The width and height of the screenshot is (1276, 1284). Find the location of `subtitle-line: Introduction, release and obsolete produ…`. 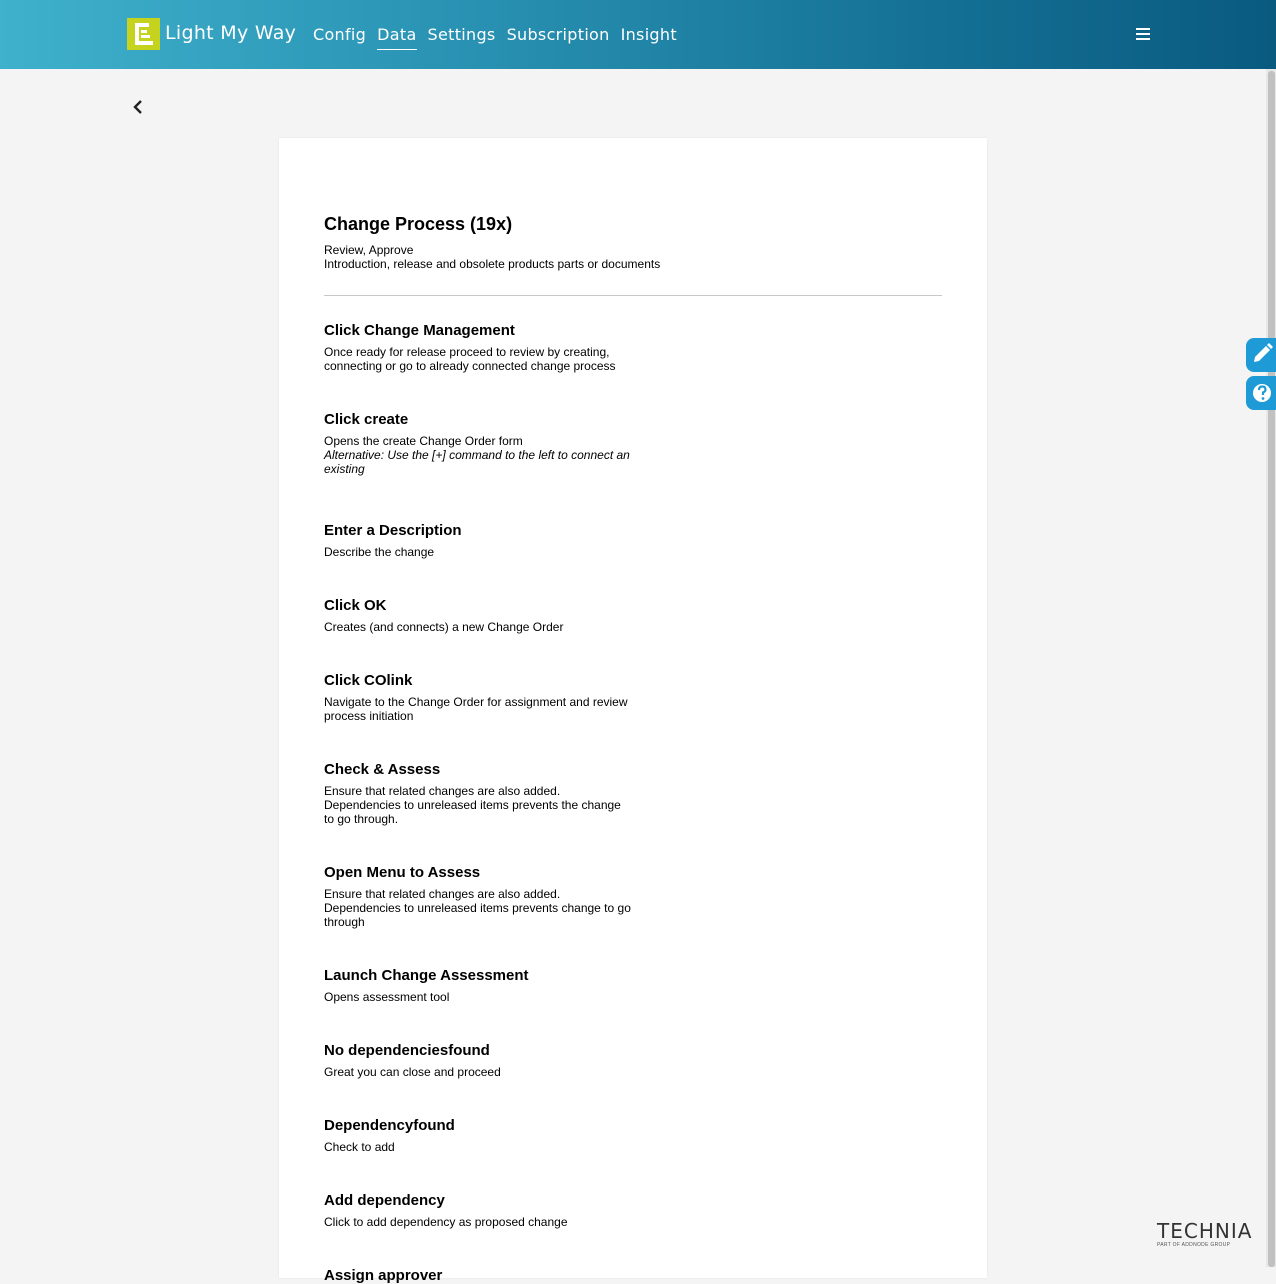

subtitle-line: Introduction, release and obsolete produ… is located at coordinates (492, 264).